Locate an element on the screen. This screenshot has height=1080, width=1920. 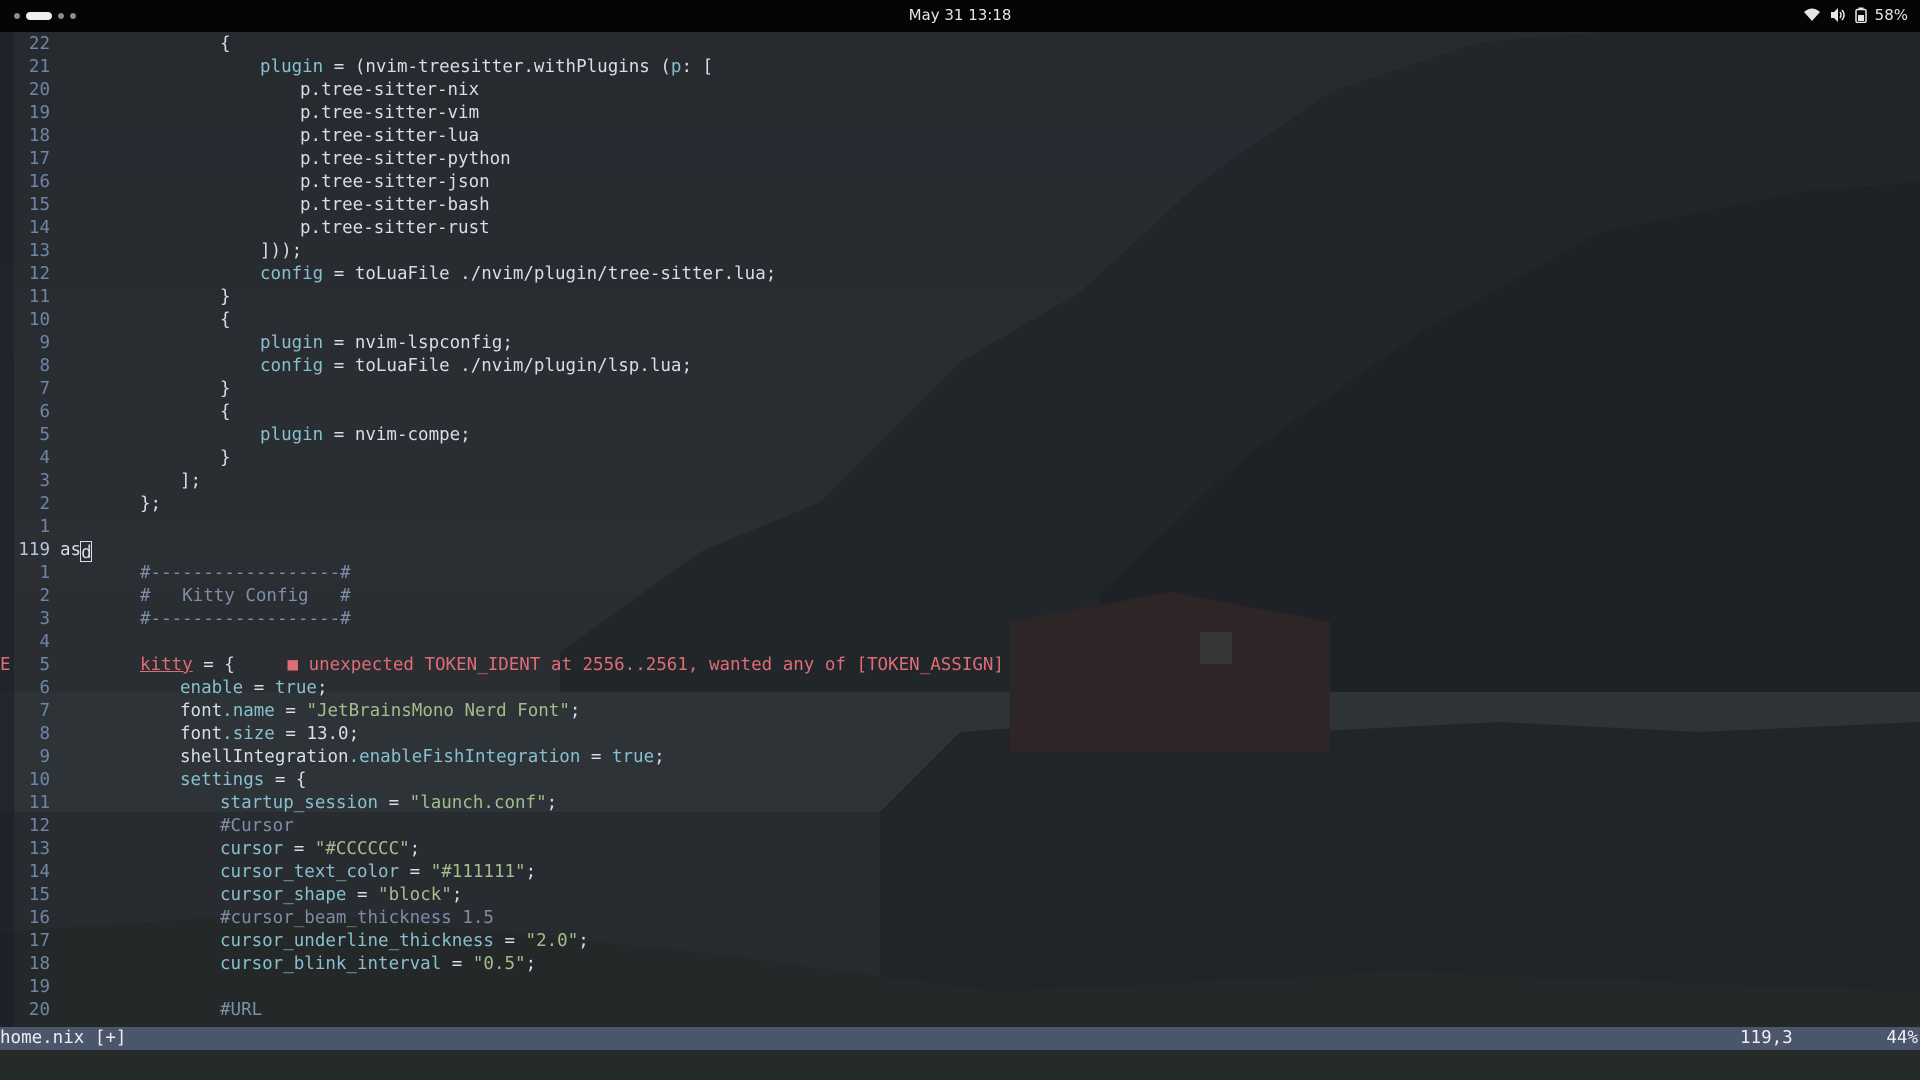
clock: May 31 13:18 is located at coordinates (960, 15).